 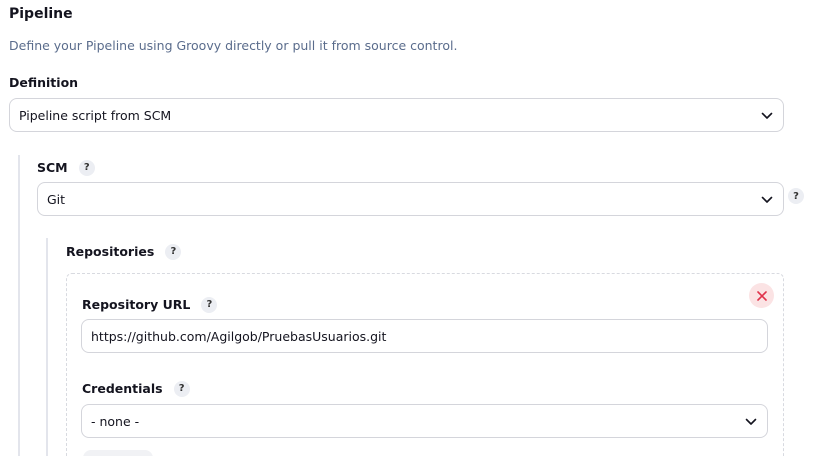 I want to click on scm-side-help-icon: ?, so click(x=796, y=196).